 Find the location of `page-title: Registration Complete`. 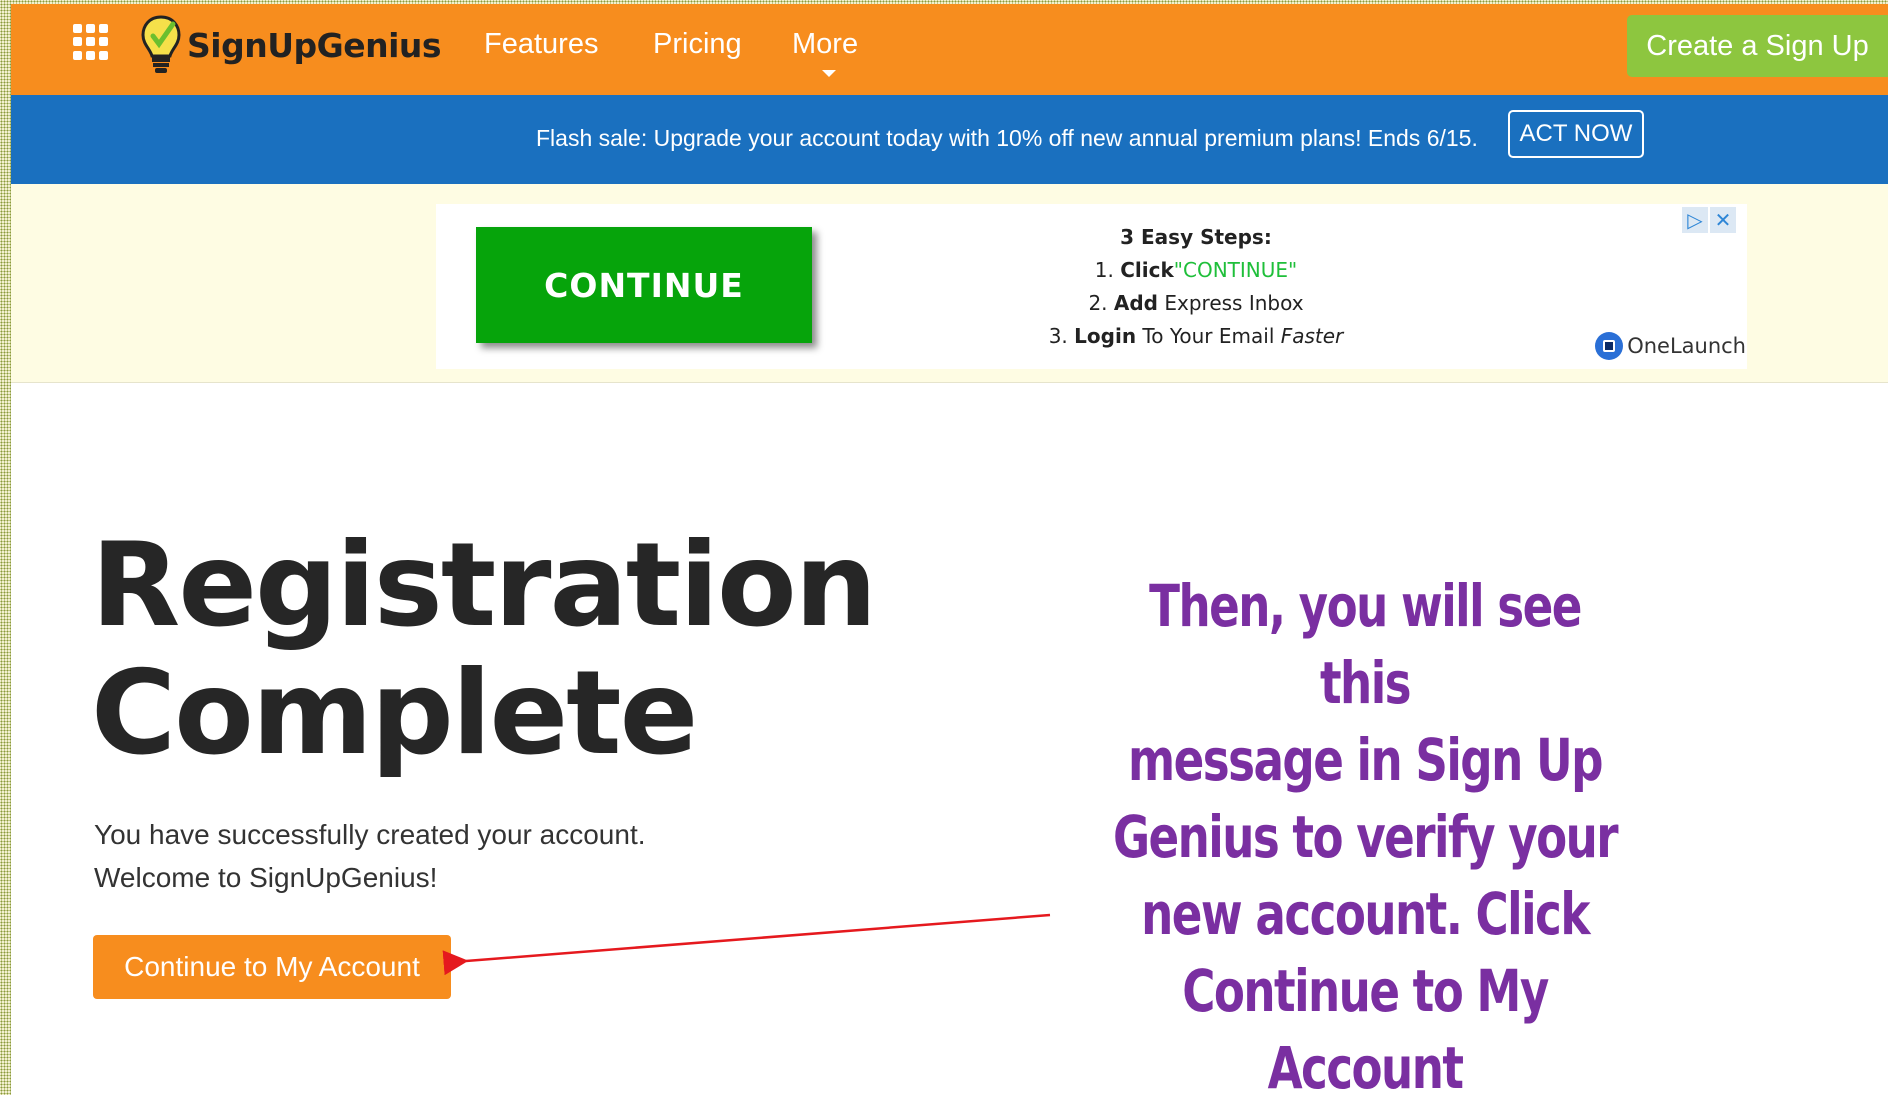

page-title: Registration Complete is located at coordinates (484, 651).